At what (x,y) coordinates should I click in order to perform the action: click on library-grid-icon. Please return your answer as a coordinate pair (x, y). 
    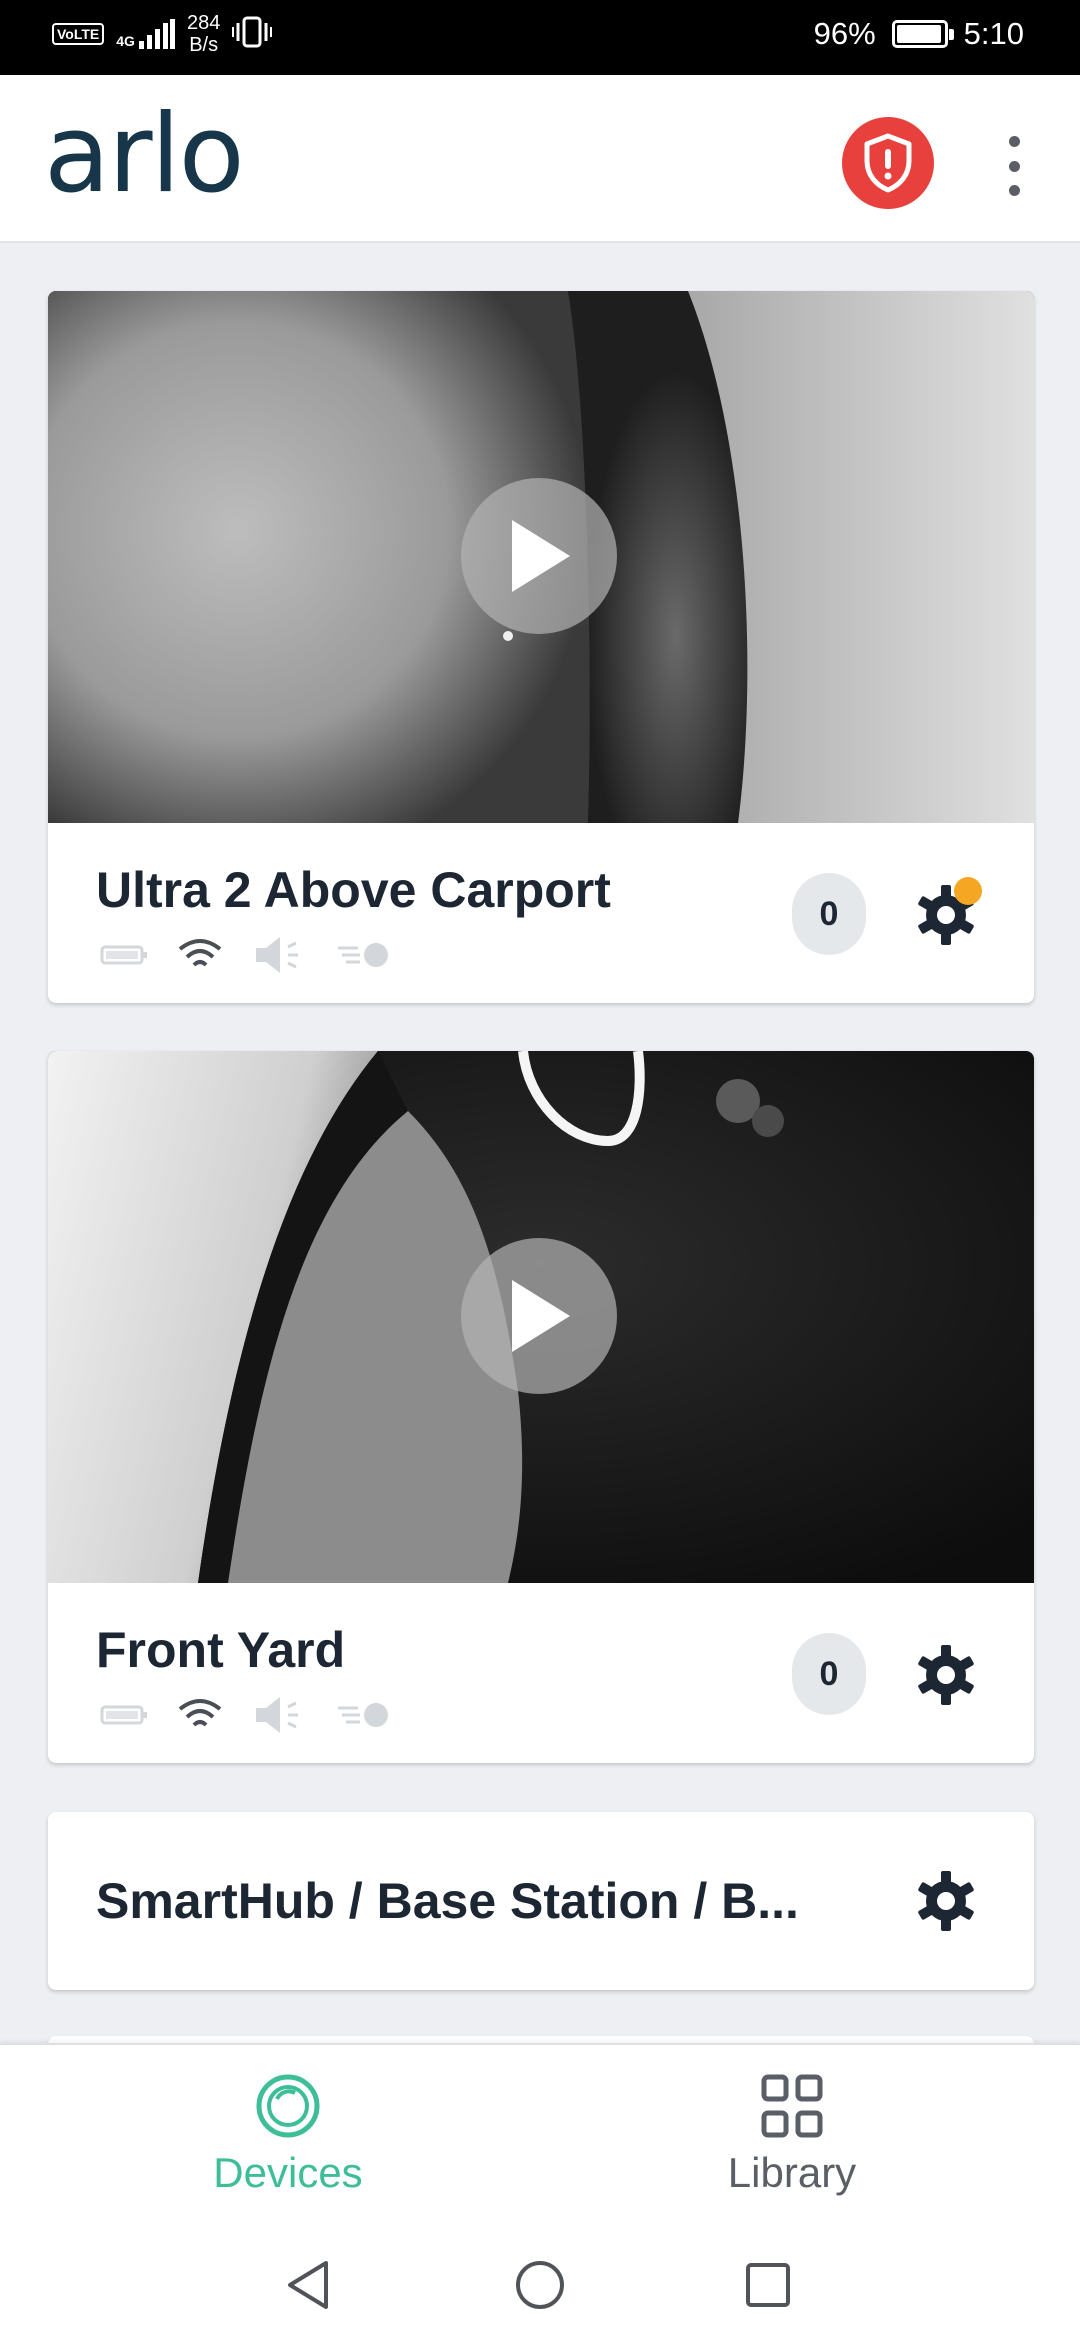
    Looking at the image, I should click on (792, 2106).